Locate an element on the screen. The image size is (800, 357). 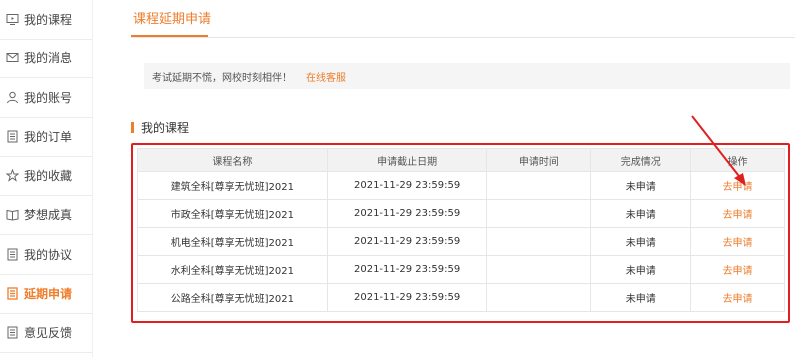
user-icon is located at coordinates (12, 98).